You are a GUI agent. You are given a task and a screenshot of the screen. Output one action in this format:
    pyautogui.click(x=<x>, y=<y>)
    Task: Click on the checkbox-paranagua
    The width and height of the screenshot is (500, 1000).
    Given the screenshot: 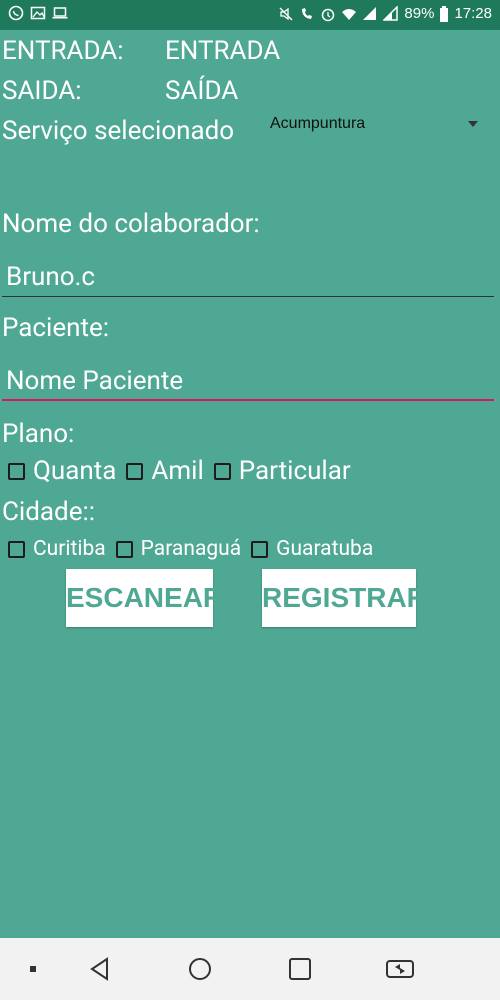 What is the action you would take?
    pyautogui.click(x=124, y=549)
    